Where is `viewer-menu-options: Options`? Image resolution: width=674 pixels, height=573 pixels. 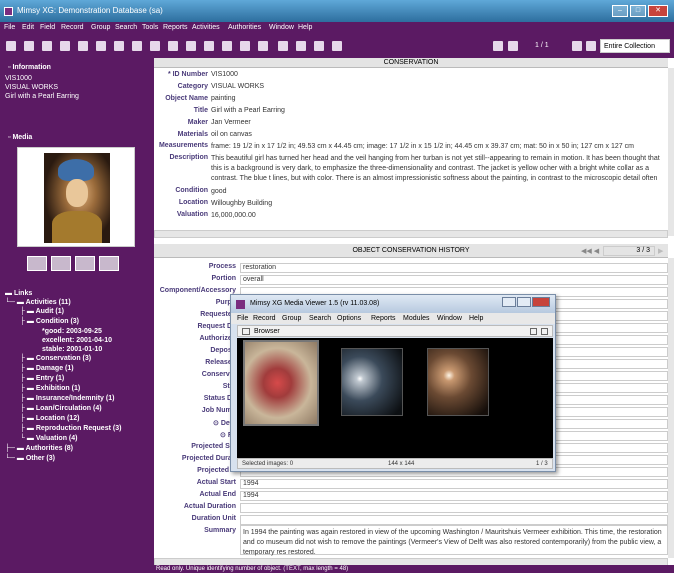 viewer-menu-options: Options is located at coordinates (349, 318).